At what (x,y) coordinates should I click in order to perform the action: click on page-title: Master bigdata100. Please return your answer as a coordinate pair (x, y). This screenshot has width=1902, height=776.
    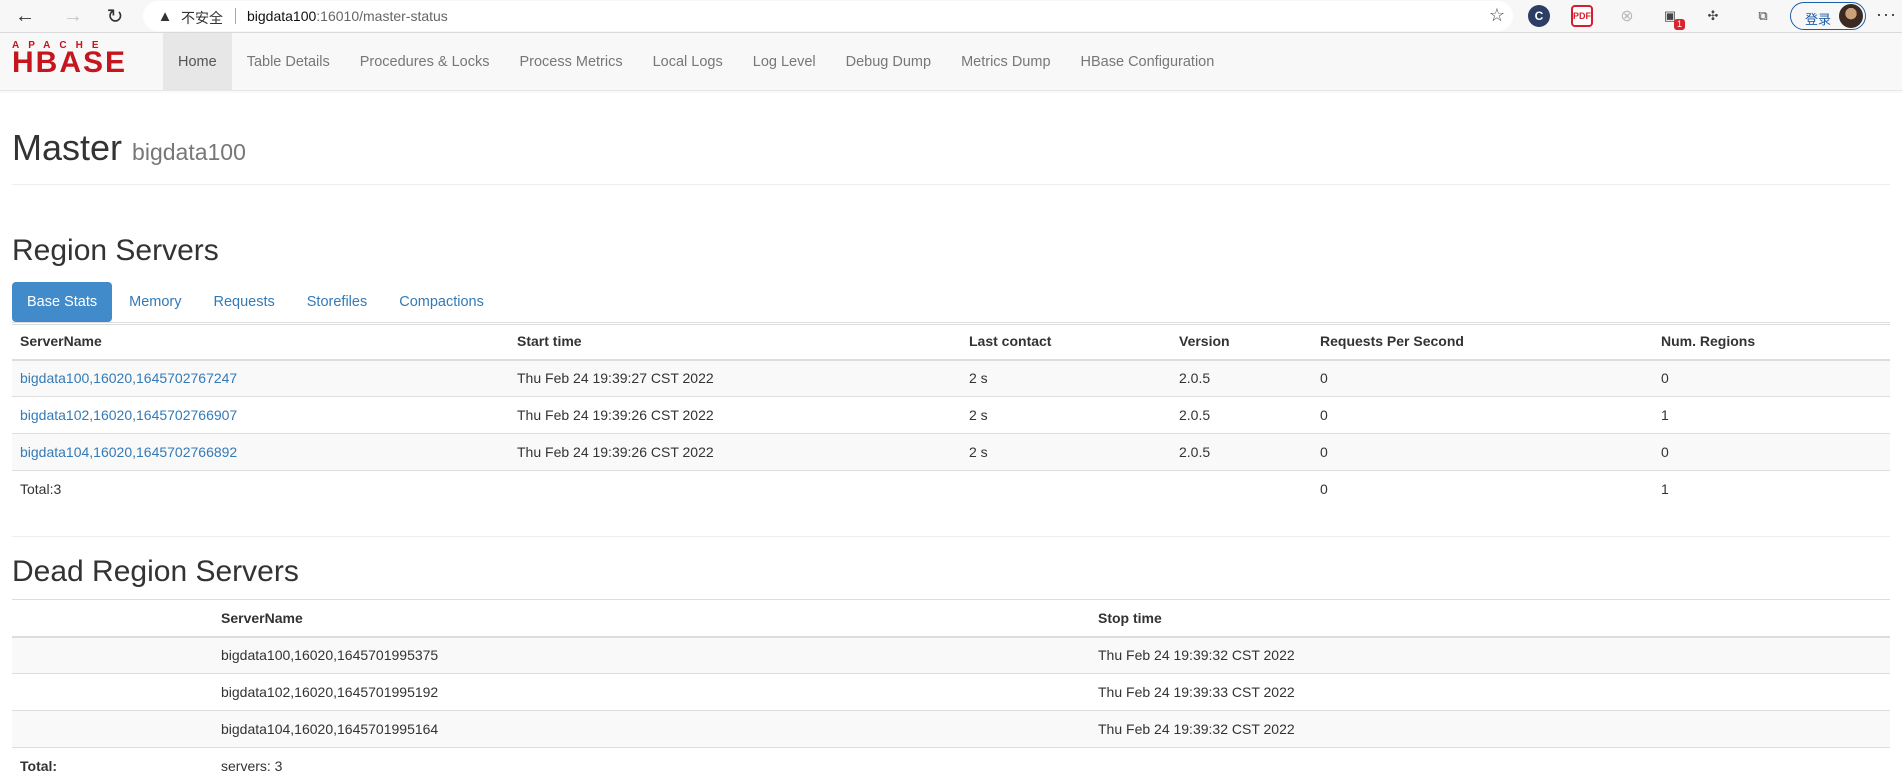
    Looking at the image, I should click on (951, 148).